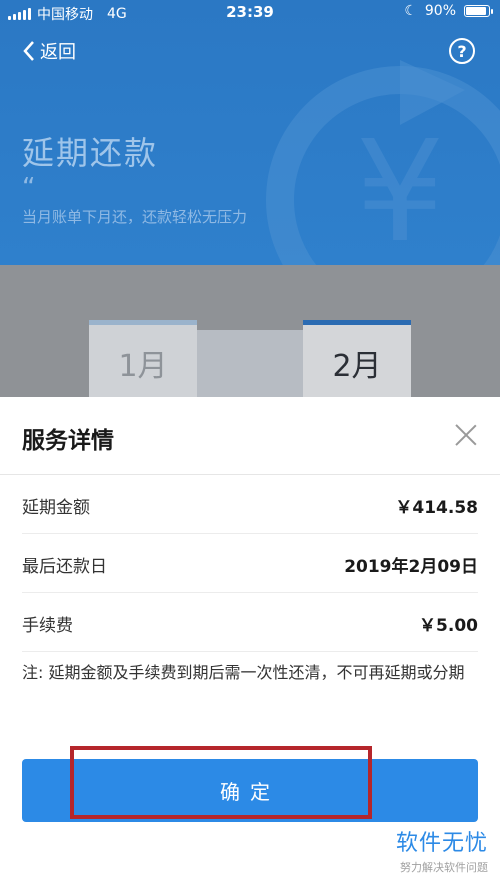 The height and width of the screenshot is (889, 500). I want to click on month-tab-2: 2月, so click(357, 360).